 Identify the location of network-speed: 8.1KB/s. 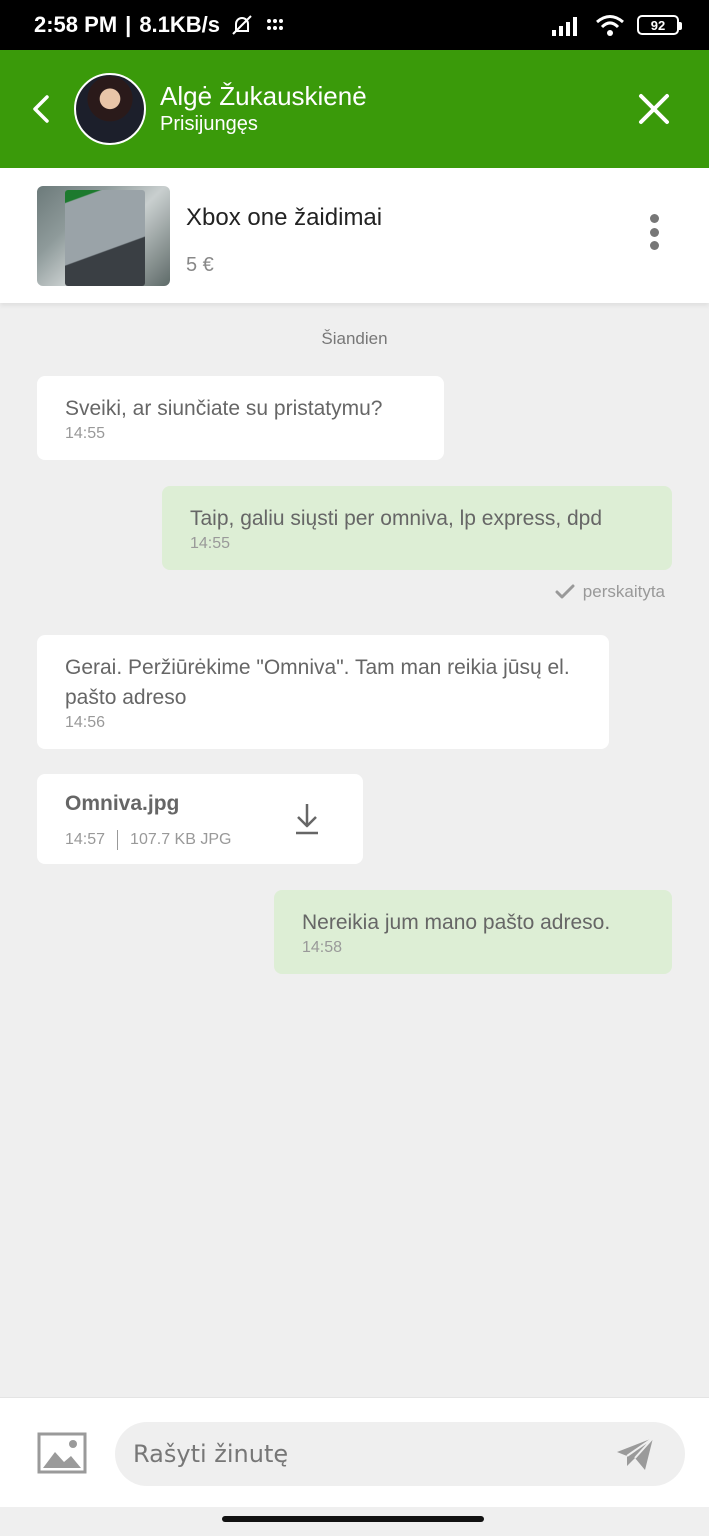
(180, 24).